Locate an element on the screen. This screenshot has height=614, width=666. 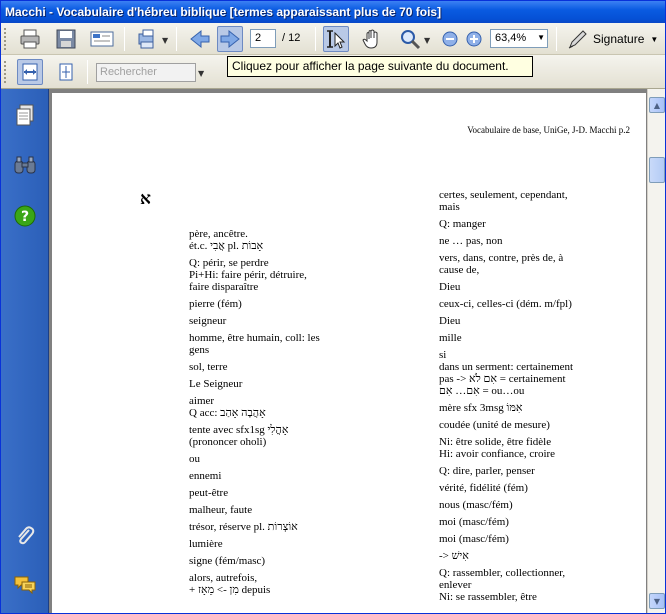
definition-text: enlever is located at coordinates (455, 585).